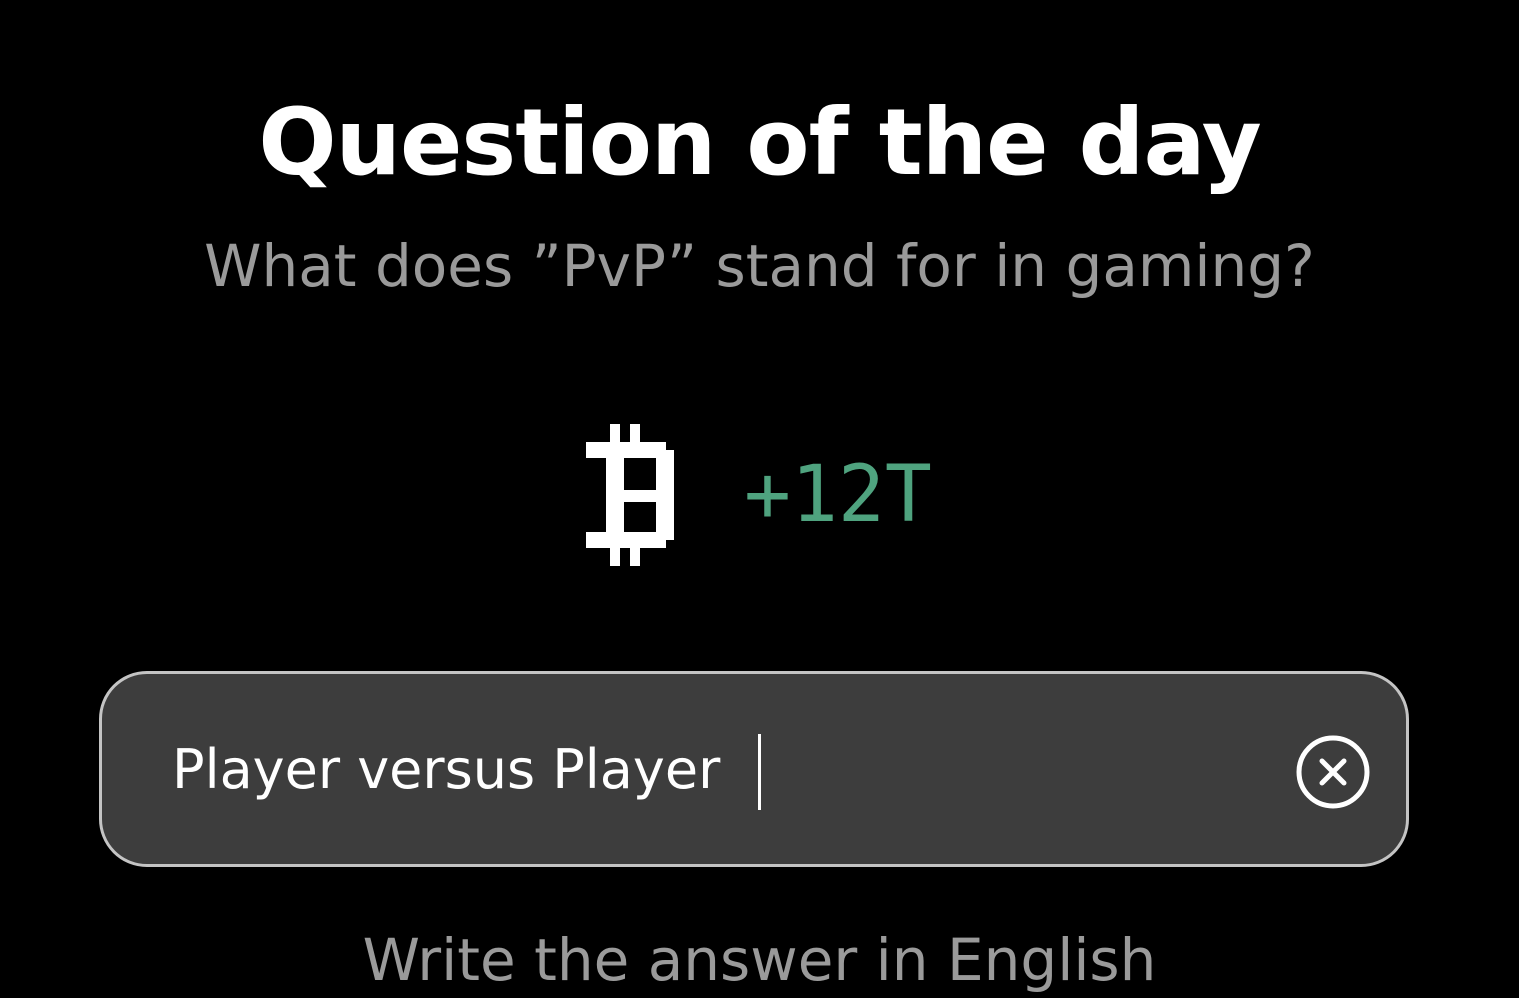  Describe the element at coordinates (630, 495) in the screenshot. I see `pixel-coin-icon` at that location.